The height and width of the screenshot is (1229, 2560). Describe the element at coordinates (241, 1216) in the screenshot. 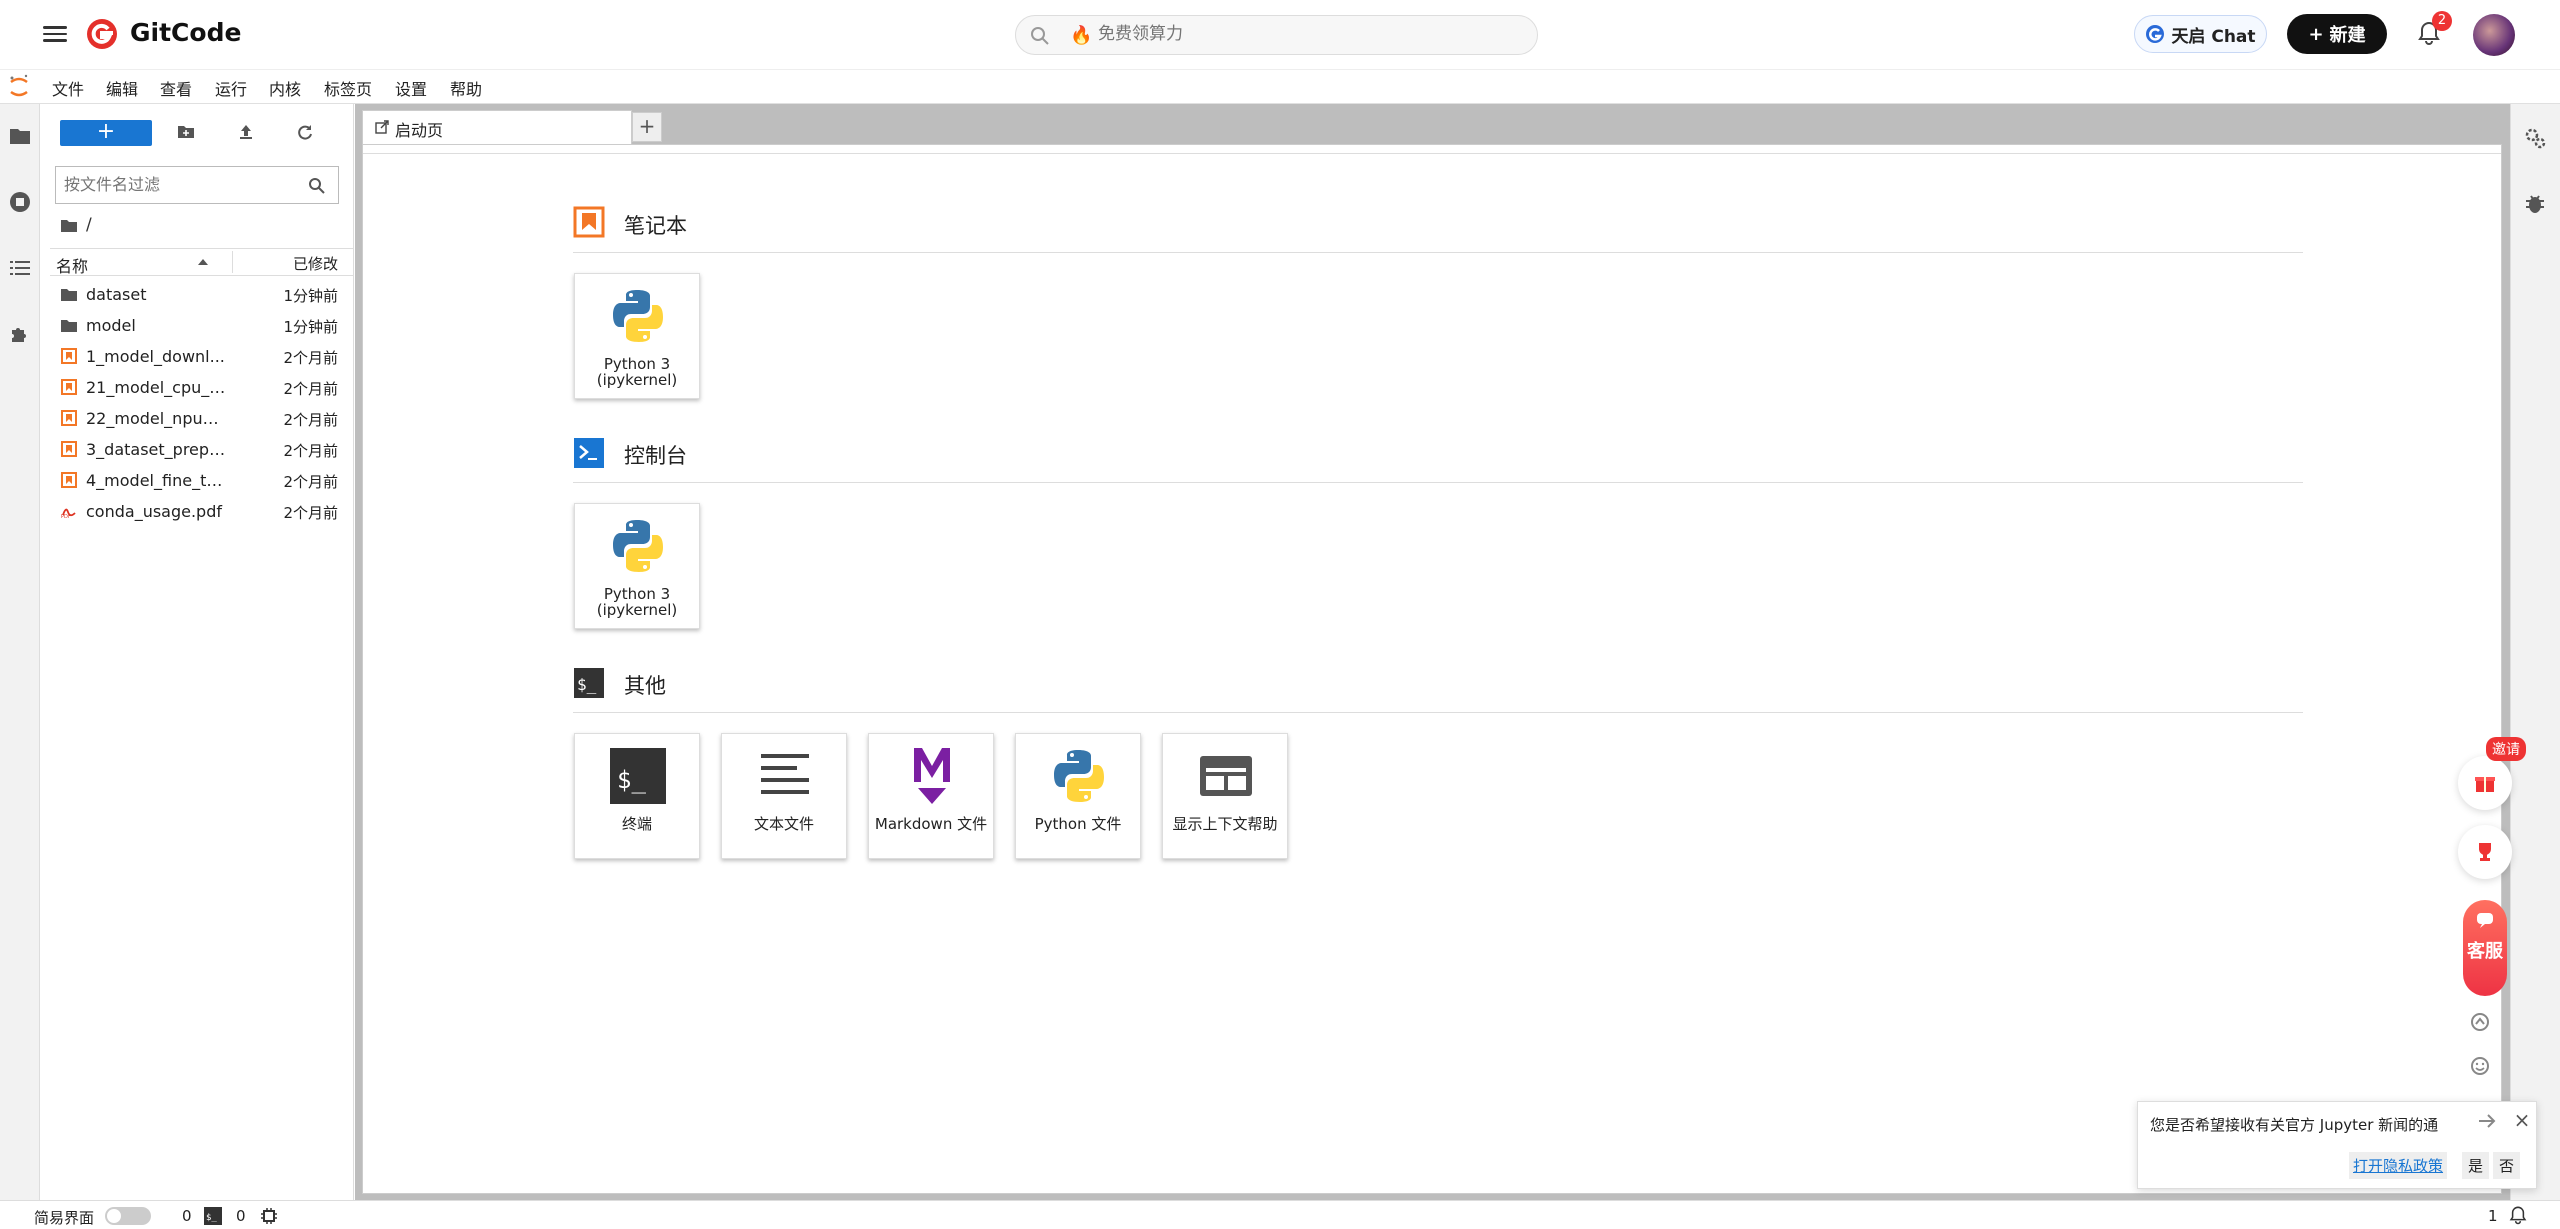

I see `kernel-count: 0` at that location.